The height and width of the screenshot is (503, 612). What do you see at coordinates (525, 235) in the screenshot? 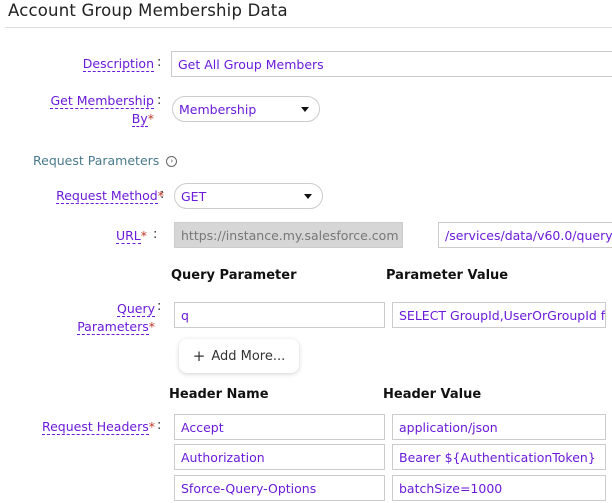
I see `url-path-input: /services/data/v60.0/query` at bounding box center [525, 235].